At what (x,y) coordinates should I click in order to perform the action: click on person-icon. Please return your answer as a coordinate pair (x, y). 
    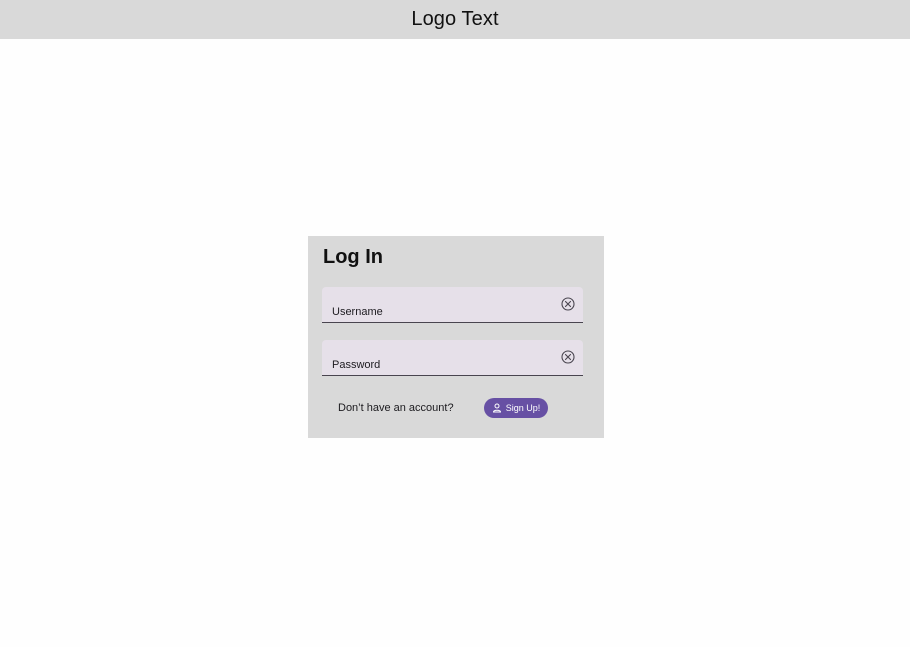
    Looking at the image, I should click on (496, 408).